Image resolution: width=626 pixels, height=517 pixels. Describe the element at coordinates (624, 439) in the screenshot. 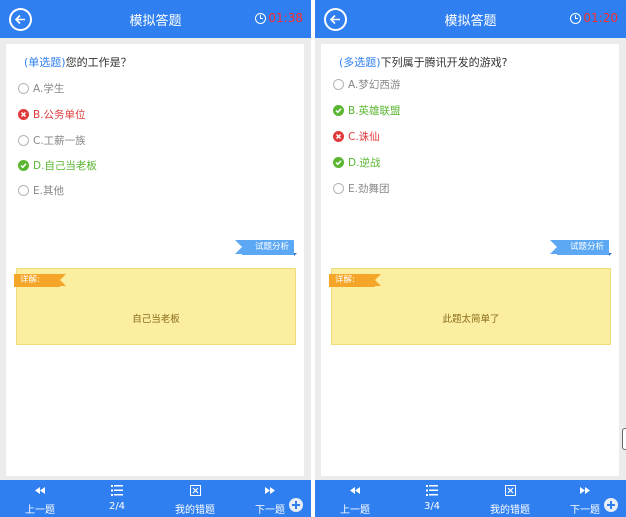

I see `scroll-handle` at that location.